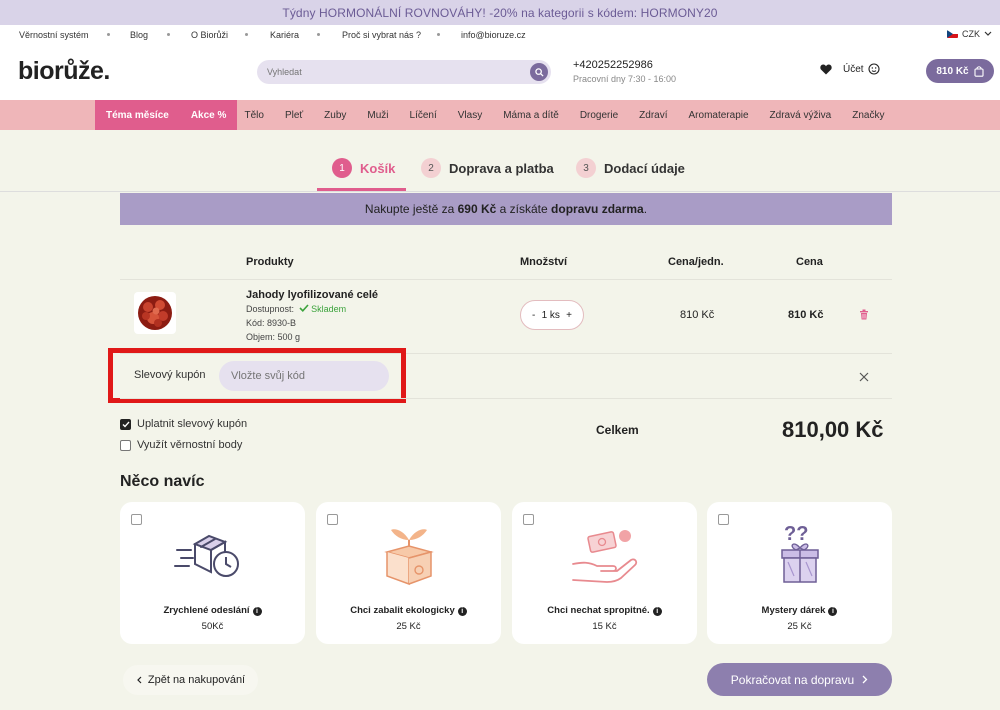  Describe the element at coordinates (826, 70) in the screenshot. I see `wishlist-heart-icon` at that location.